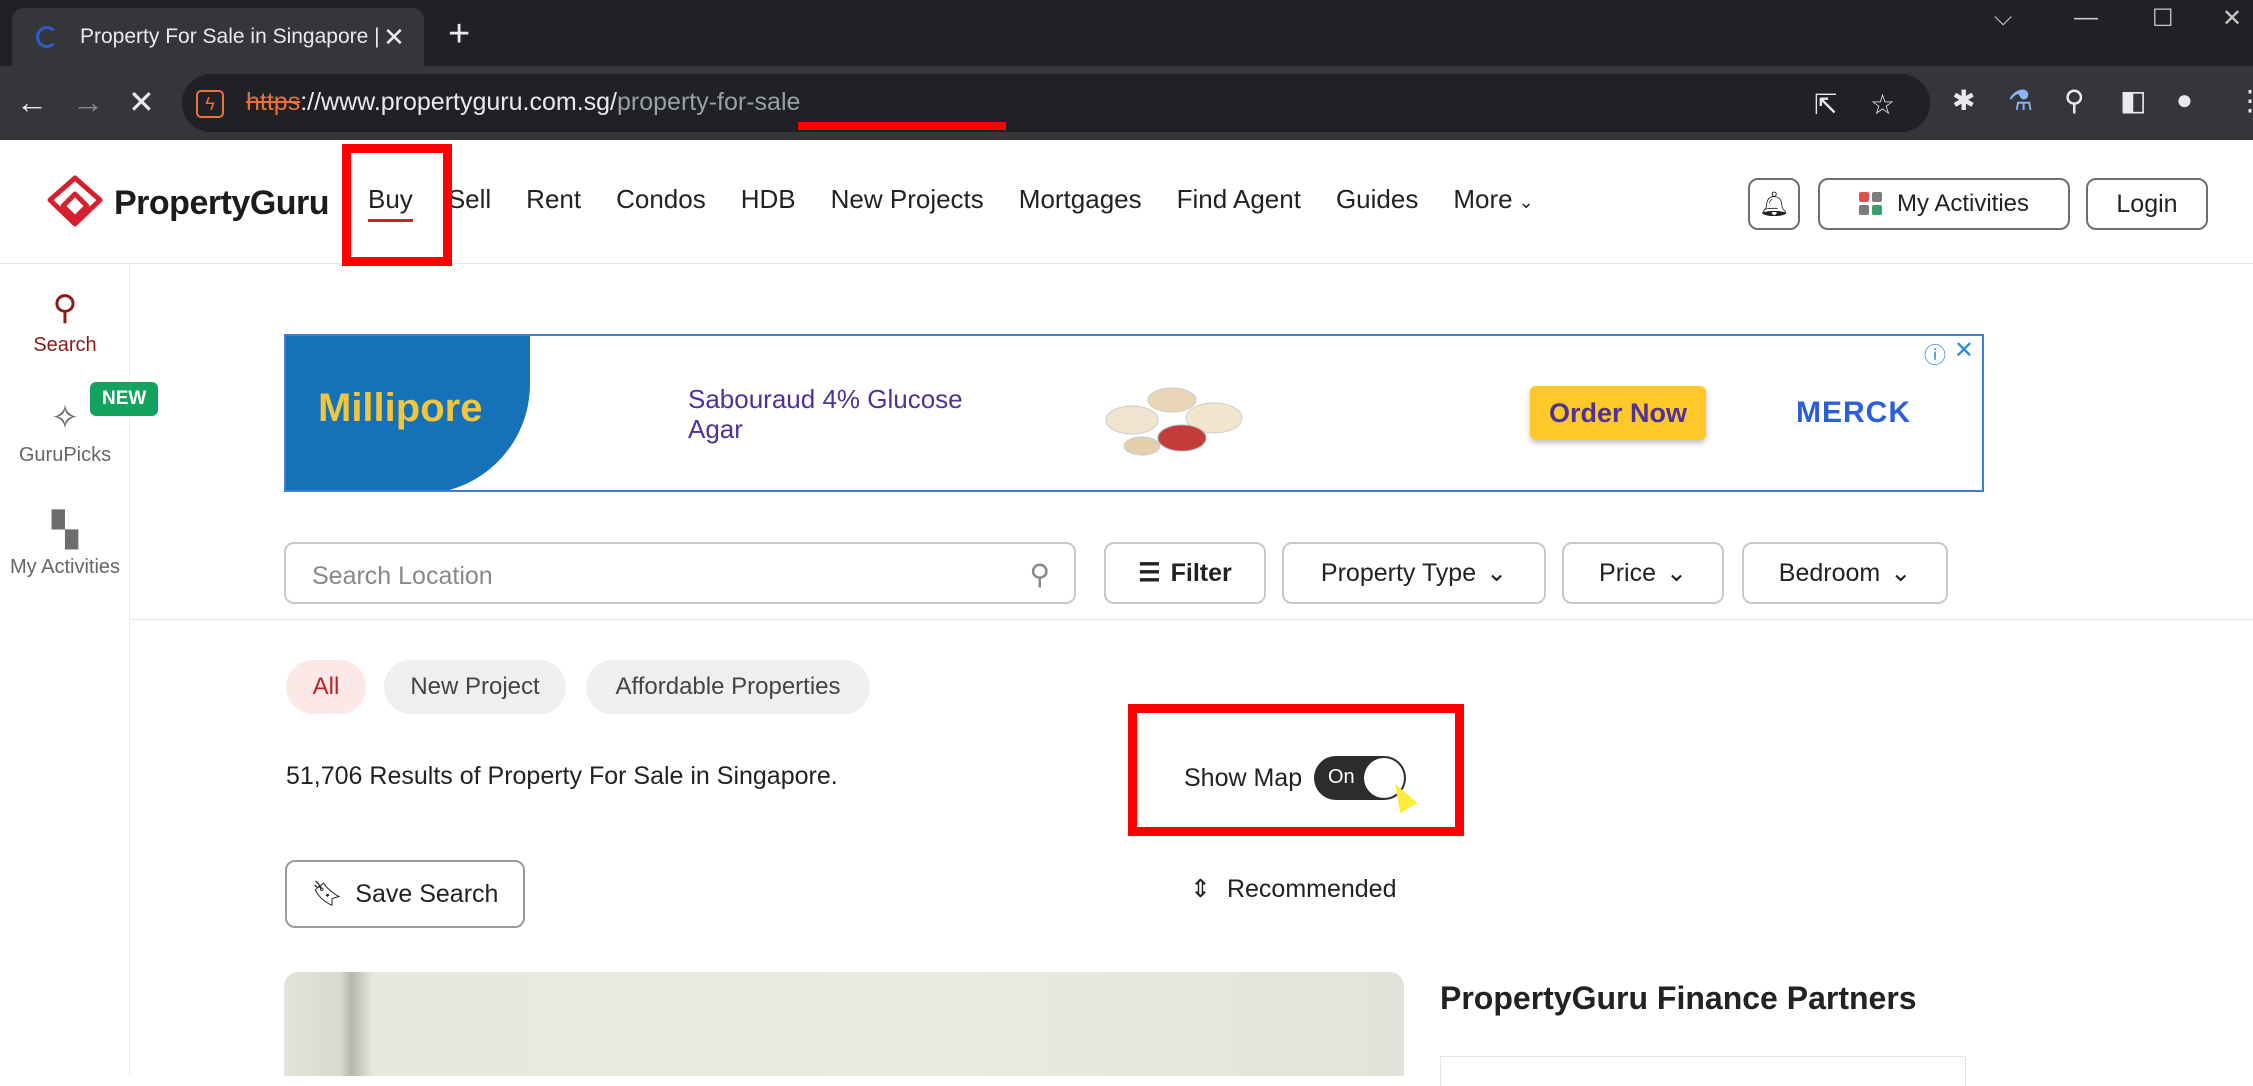 The image size is (2253, 1086). What do you see at coordinates (2163, 18) in the screenshot?
I see `maximize-icon: ☐` at bounding box center [2163, 18].